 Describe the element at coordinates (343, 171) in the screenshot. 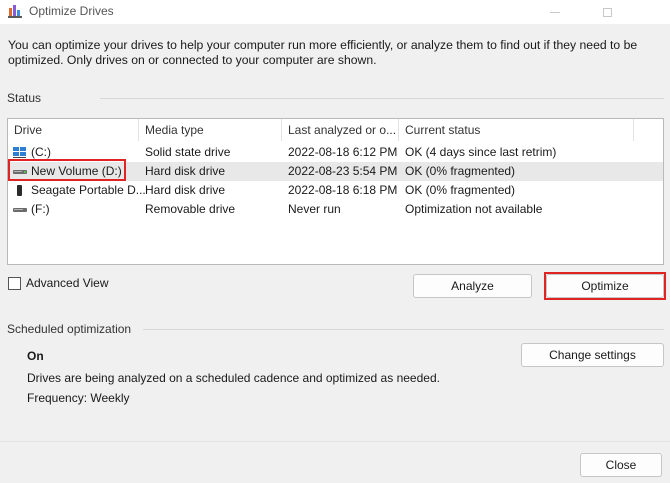

I see `last-analyzed: 2022-08-23 5:54 PM` at that location.